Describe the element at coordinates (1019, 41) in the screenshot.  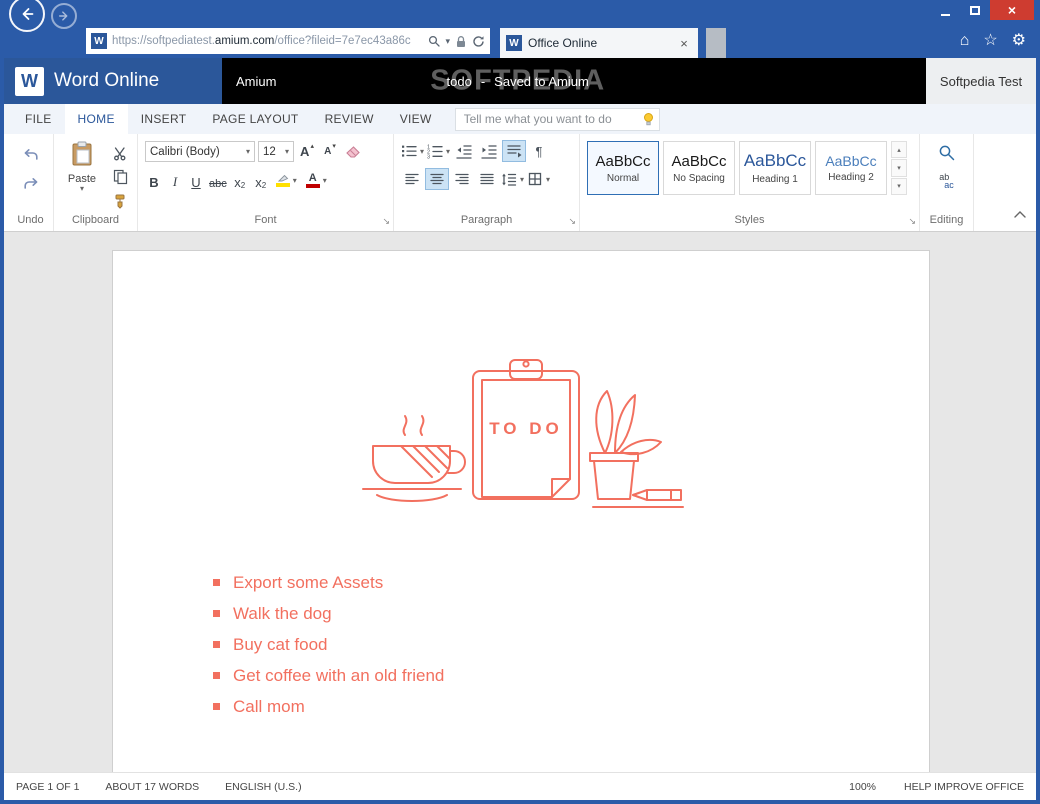
I see `settings-gear-icon: ⚙` at that location.